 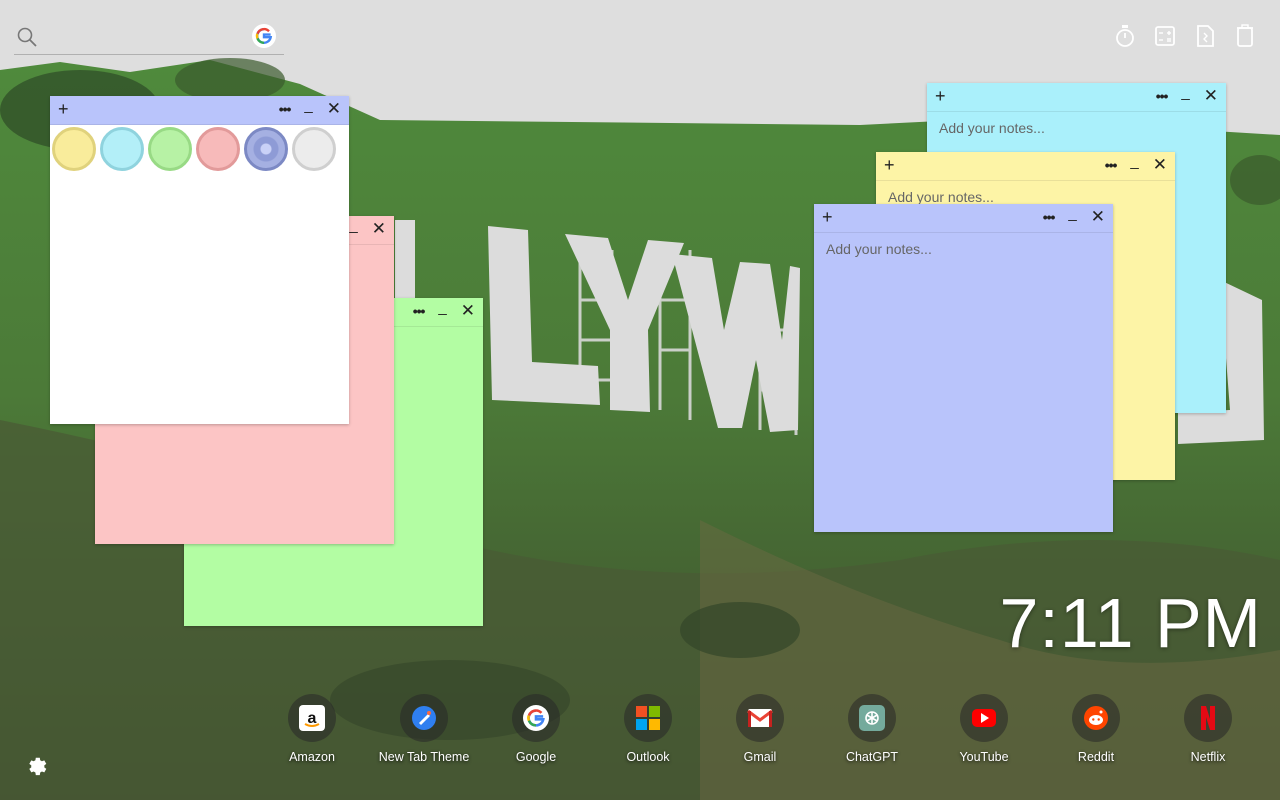 I want to click on search-bar, so click(x=149, y=38).